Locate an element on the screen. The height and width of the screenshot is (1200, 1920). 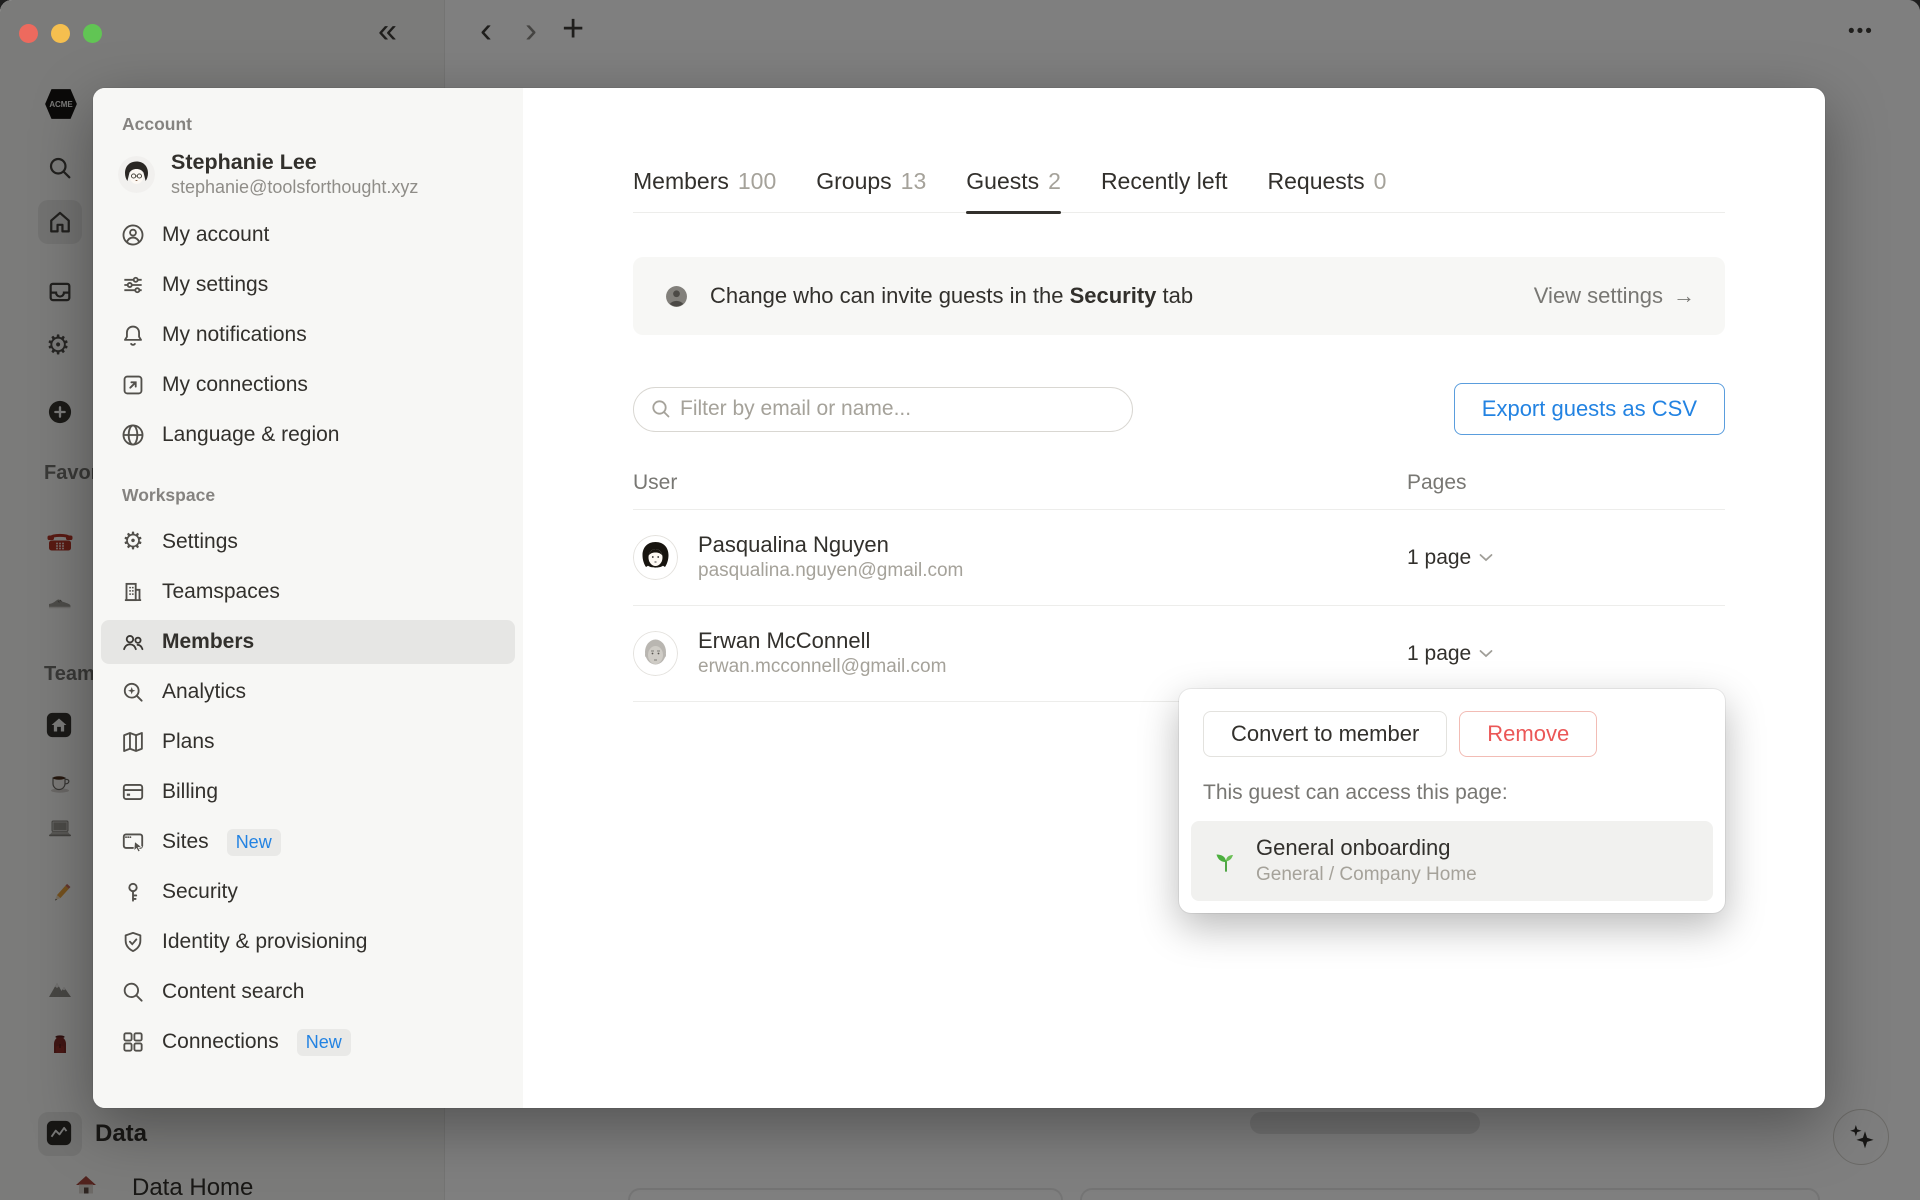
filter-input is located at coordinates (883, 409).